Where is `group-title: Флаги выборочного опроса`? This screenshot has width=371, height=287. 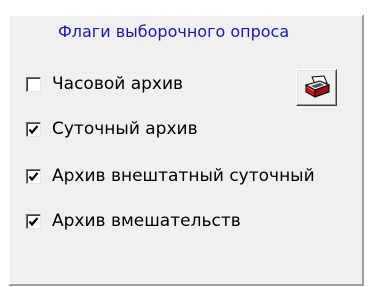 group-title: Флаги выборочного опроса is located at coordinates (174, 31).